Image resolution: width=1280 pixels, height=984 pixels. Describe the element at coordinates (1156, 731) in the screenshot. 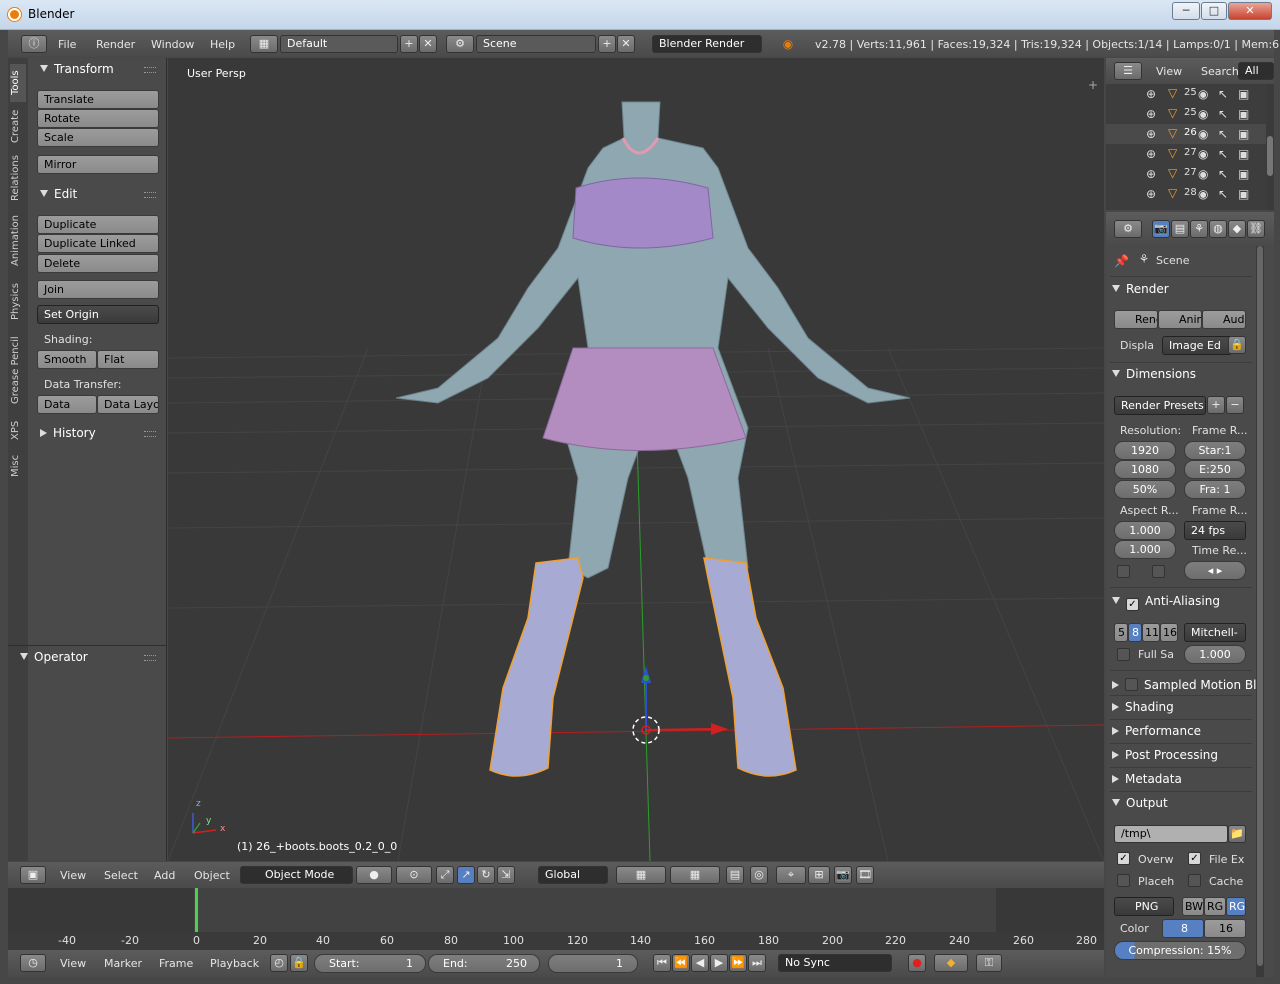

I see `performance-panel-header: Performance` at that location.